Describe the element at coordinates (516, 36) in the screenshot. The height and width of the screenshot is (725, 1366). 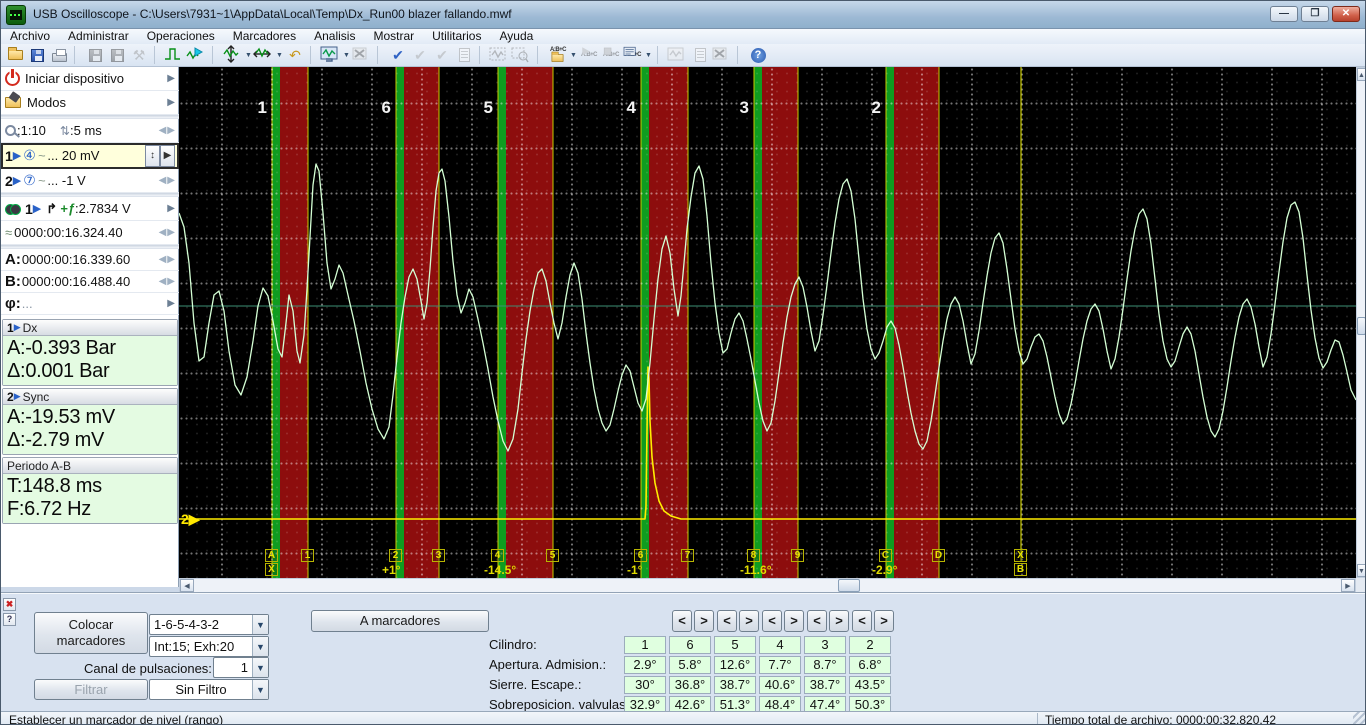
I see `menu-item-ayuda: Ayuda` at that location.